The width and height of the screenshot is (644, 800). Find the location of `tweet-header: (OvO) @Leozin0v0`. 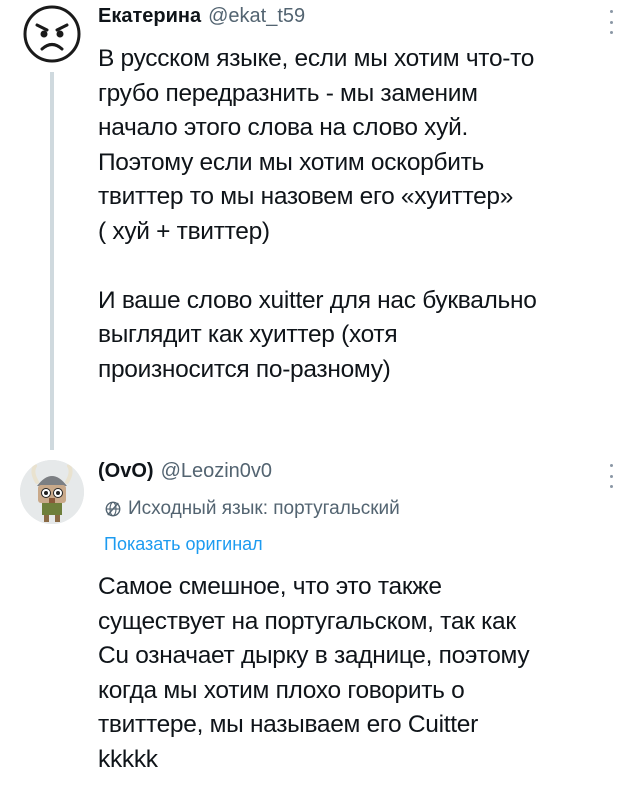

tweet-header: (OvO) @Leozin0v0 is located at coordinates (185, 474).